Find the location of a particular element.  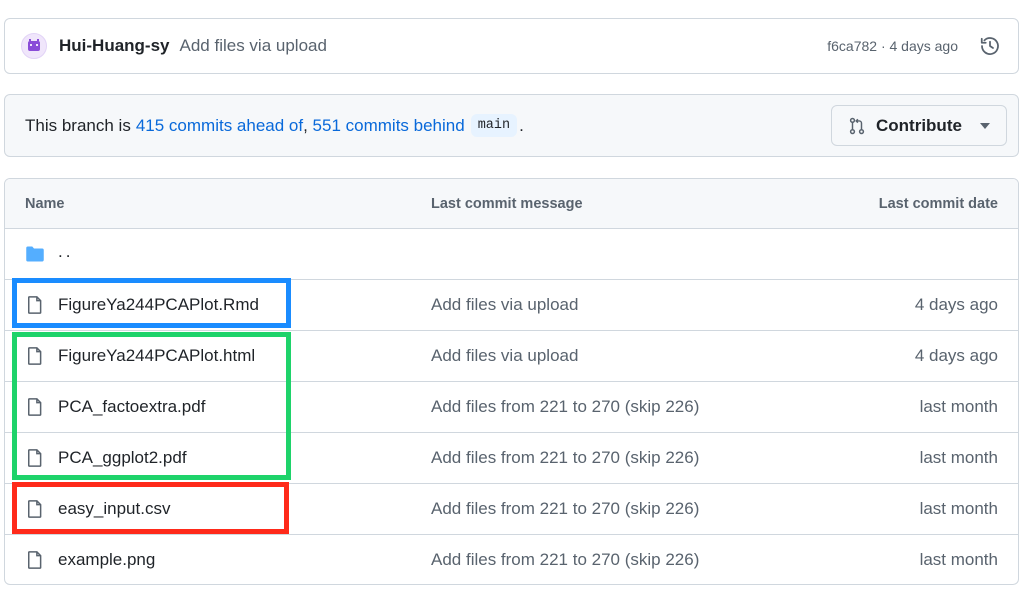

avatar-identicon is located at coordinates (34, 45).